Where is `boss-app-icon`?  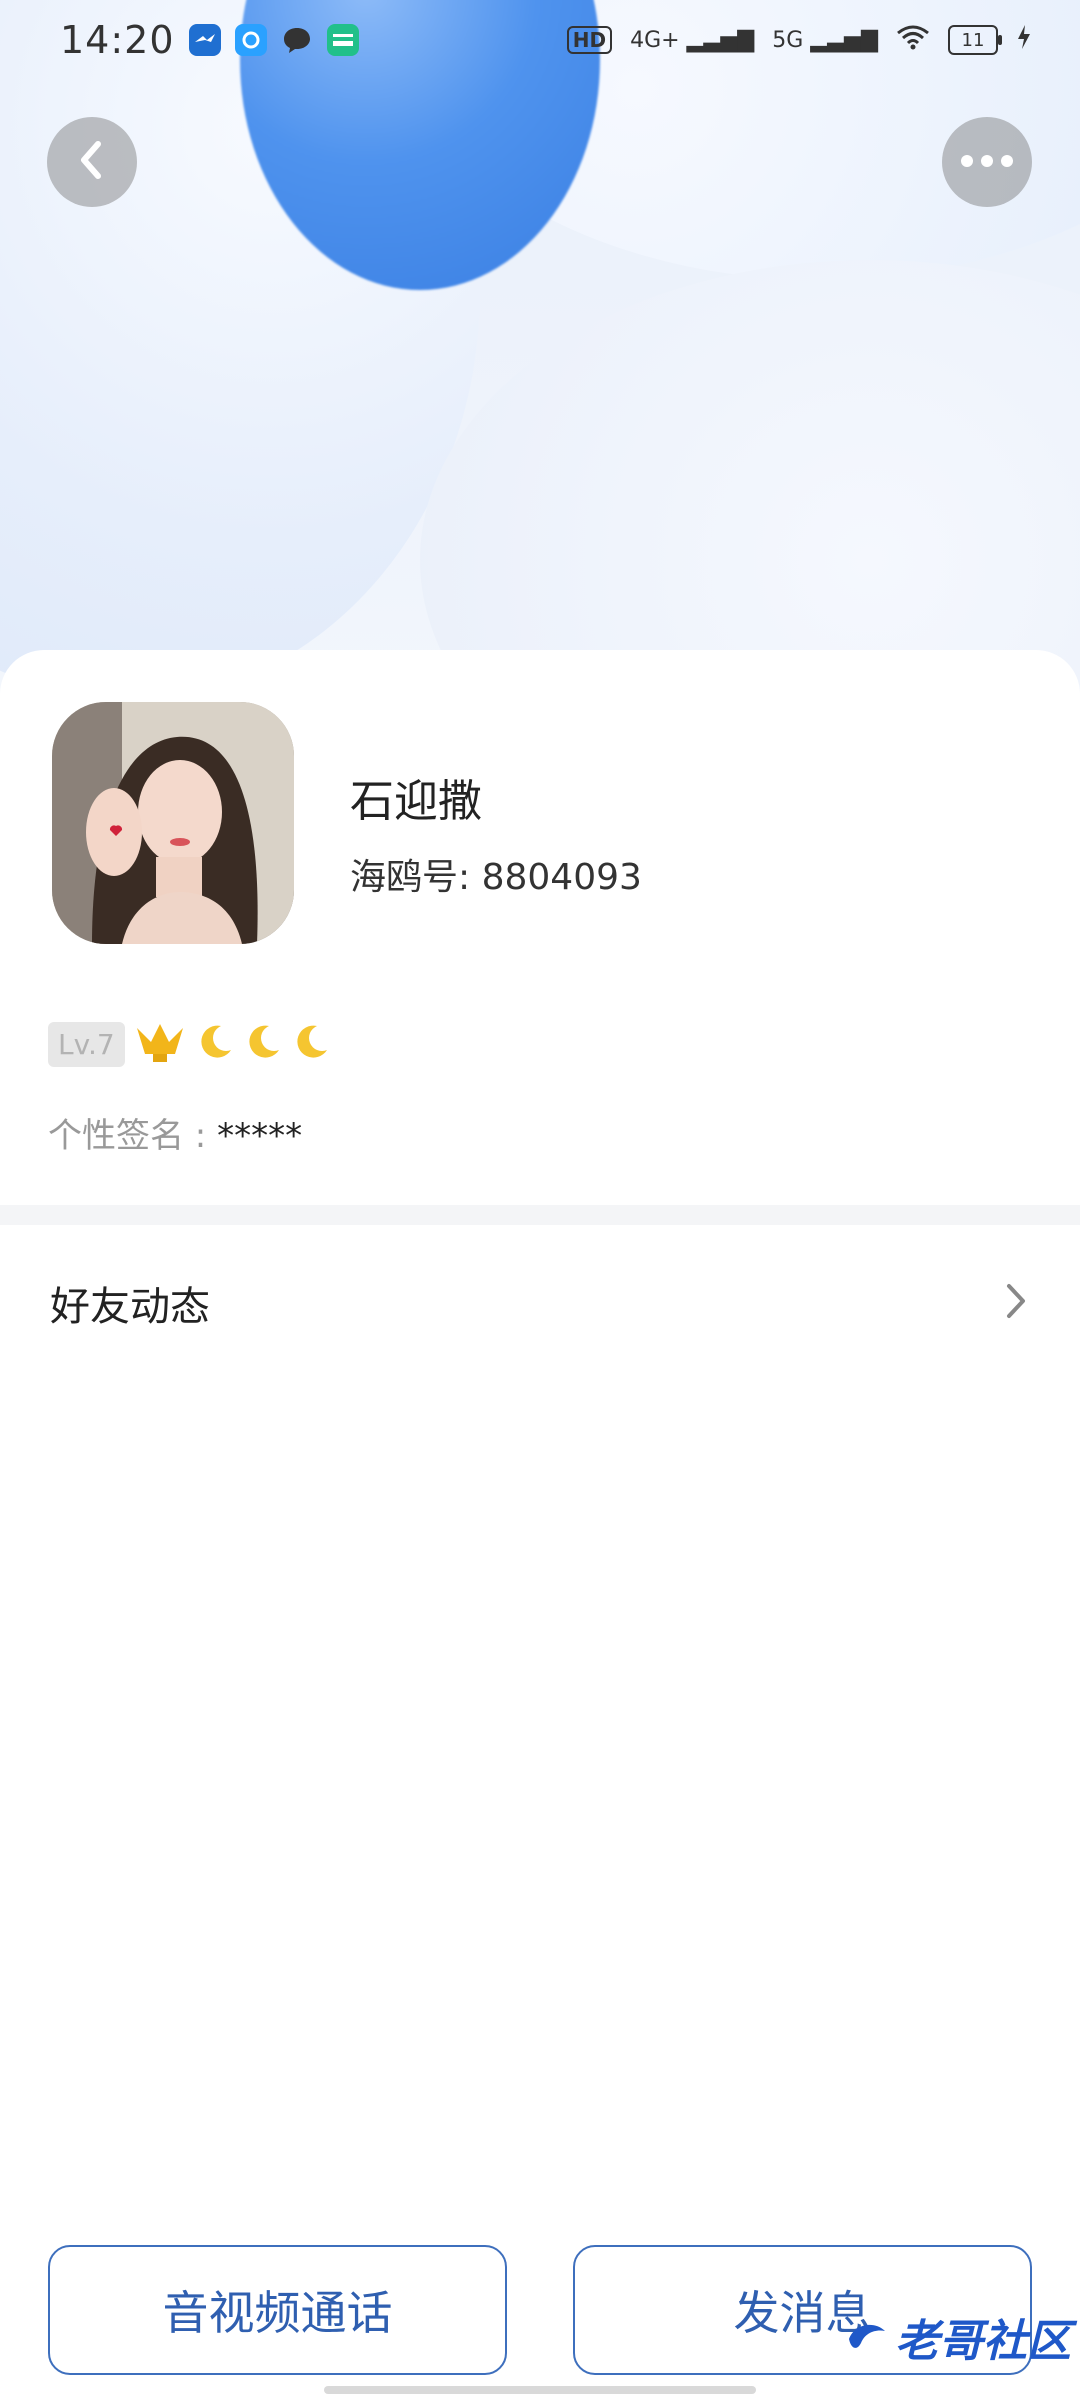 boss-app-icon is located at coordinates (342, 40).